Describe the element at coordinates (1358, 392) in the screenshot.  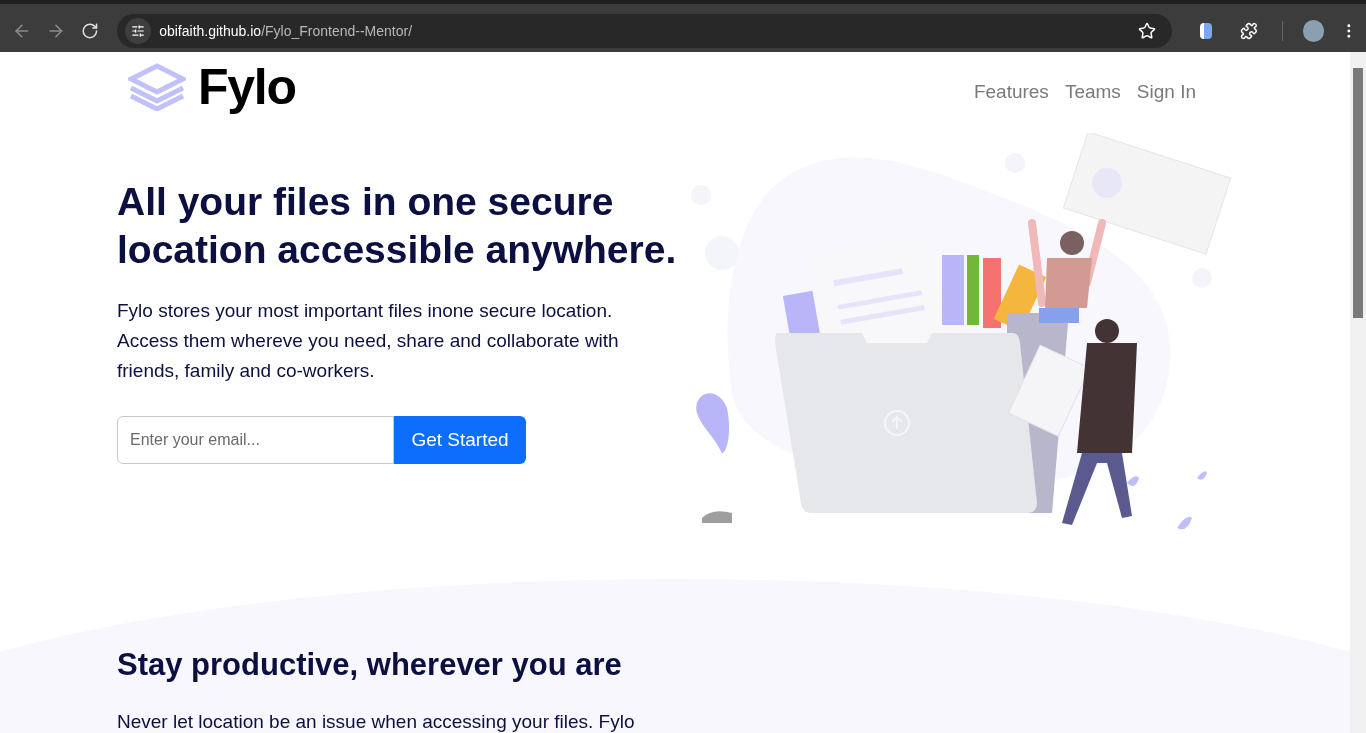
I see `scrollbar` at that location.